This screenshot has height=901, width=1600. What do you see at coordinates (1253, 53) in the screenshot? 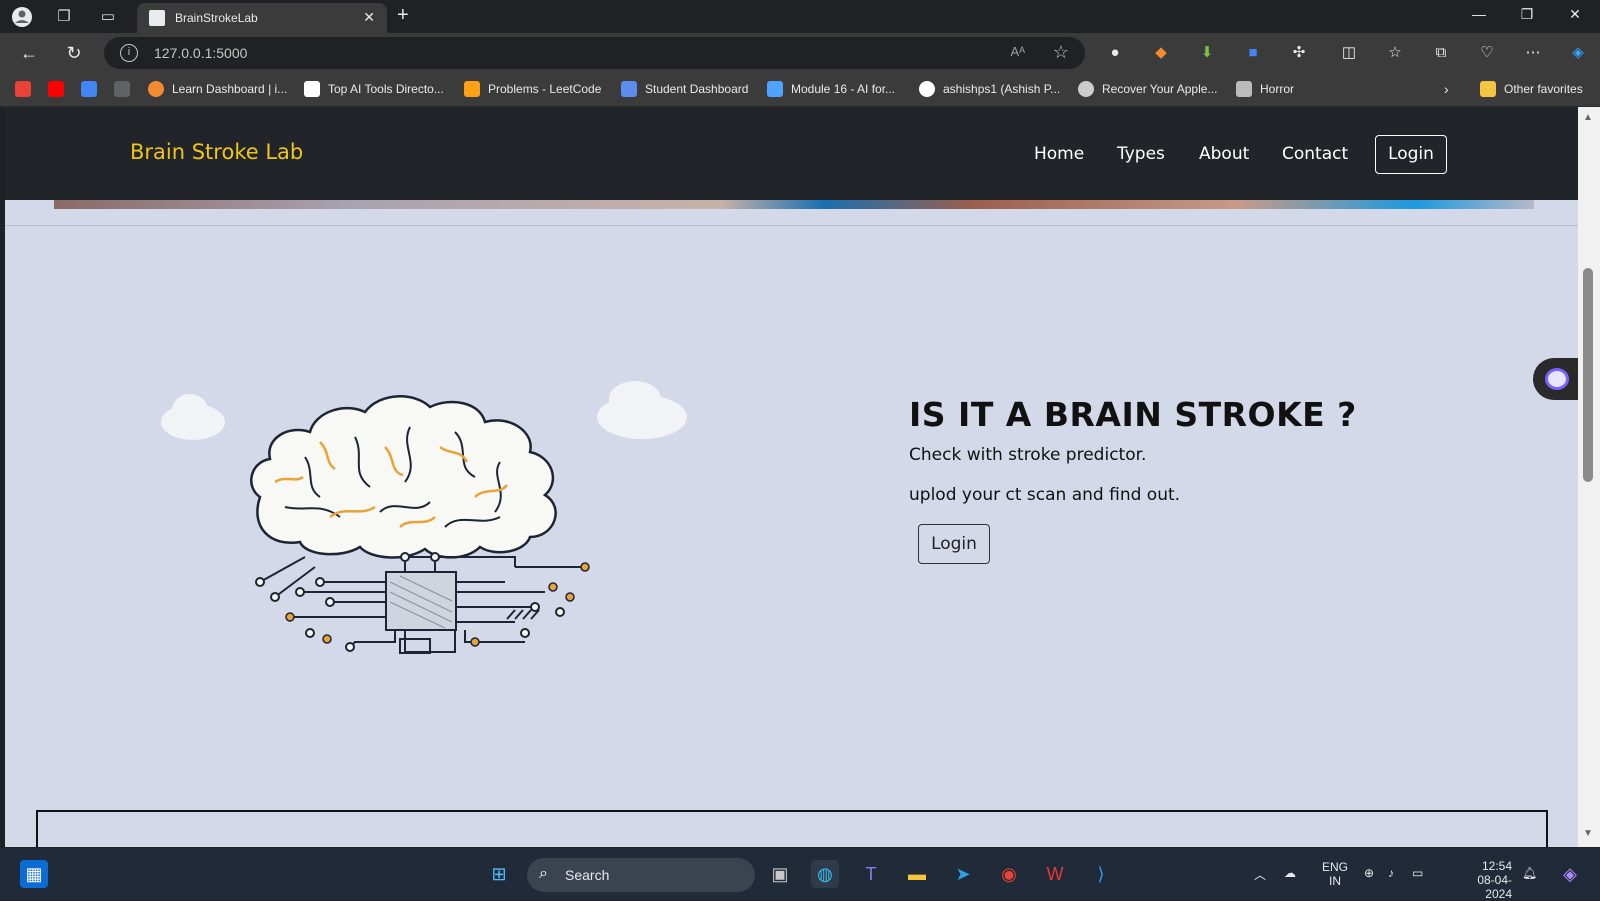
I see `extension-blue-icon: ■` at bounding box center [1253, 53].